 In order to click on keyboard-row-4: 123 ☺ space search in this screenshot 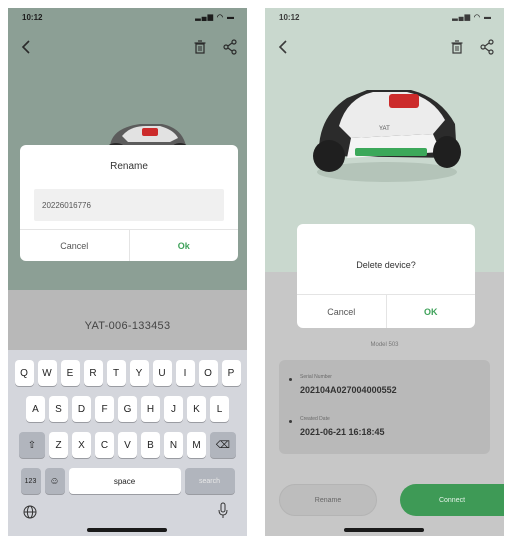, I will do `click(127, 481)`.